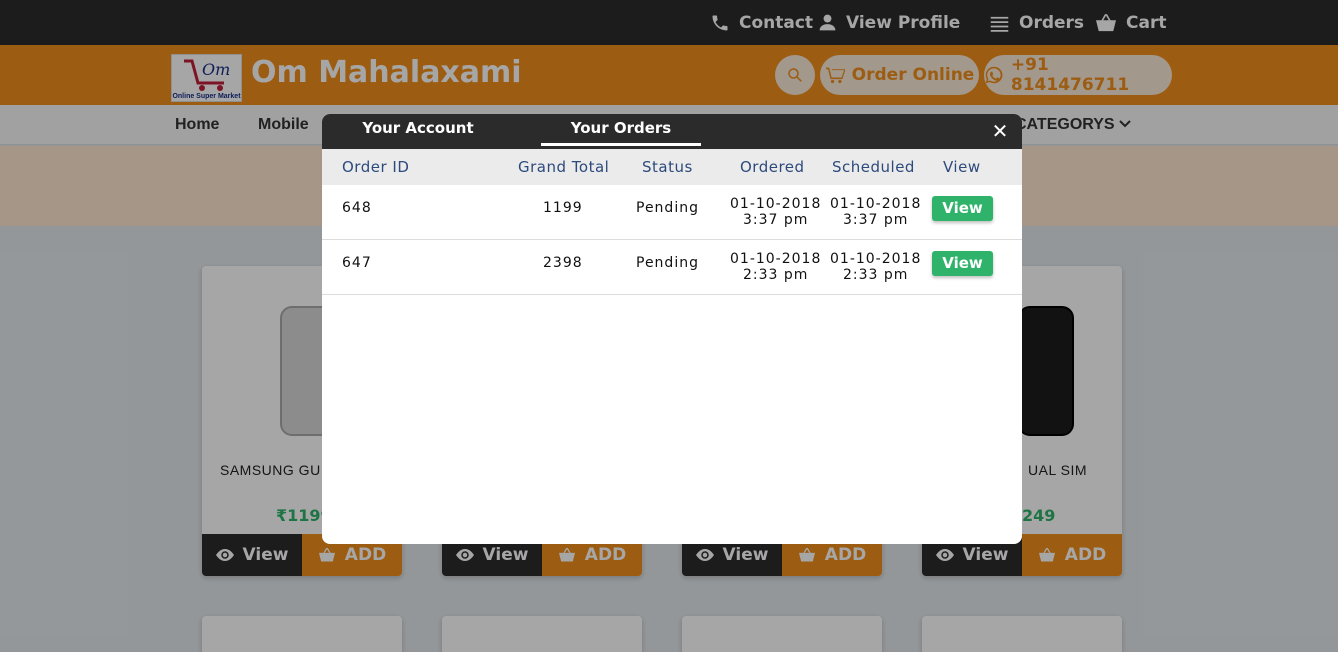 The width and height of the screenshot is (1338, 652). What do you see at coordinates (1000, 131) in the screenshot?
I see `close-icon: ✕` at bounding box center [1000, 131].